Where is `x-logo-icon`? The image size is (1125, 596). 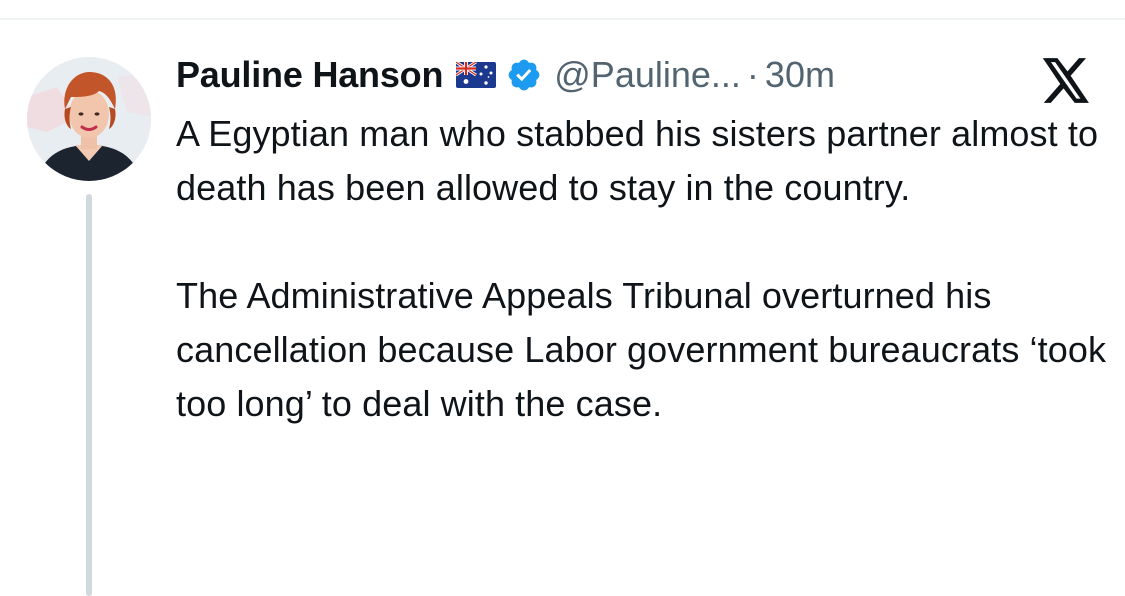
x-logo-icon is located at coordinates (1066, 81).